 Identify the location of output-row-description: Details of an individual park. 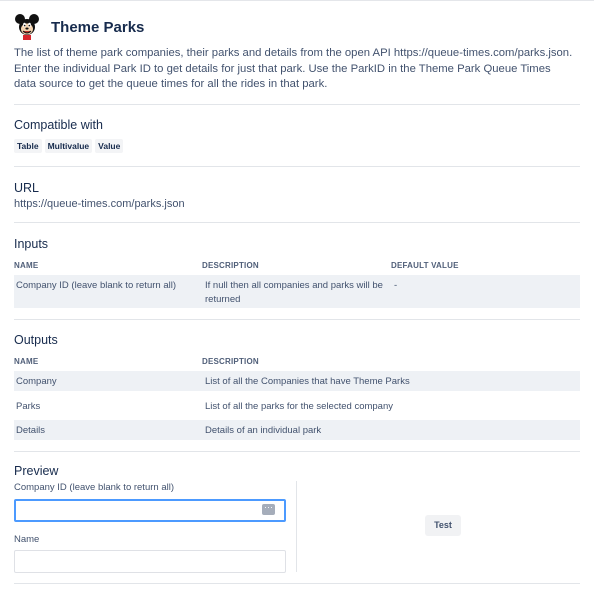
(263, 430).